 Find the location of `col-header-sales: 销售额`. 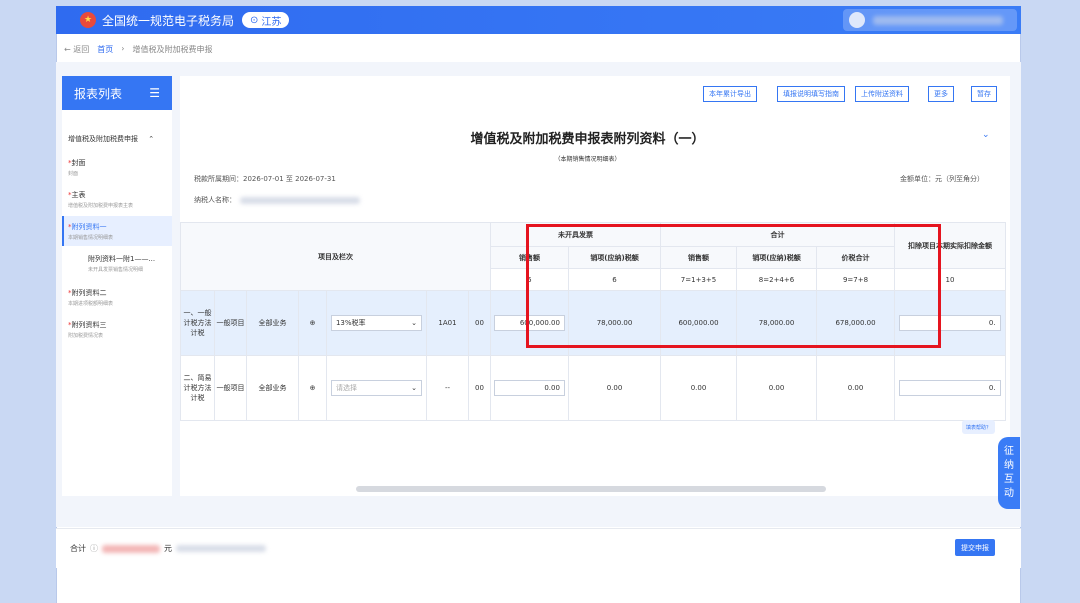

col-header-sales: 销售额 is located at coordinates (530, 257).